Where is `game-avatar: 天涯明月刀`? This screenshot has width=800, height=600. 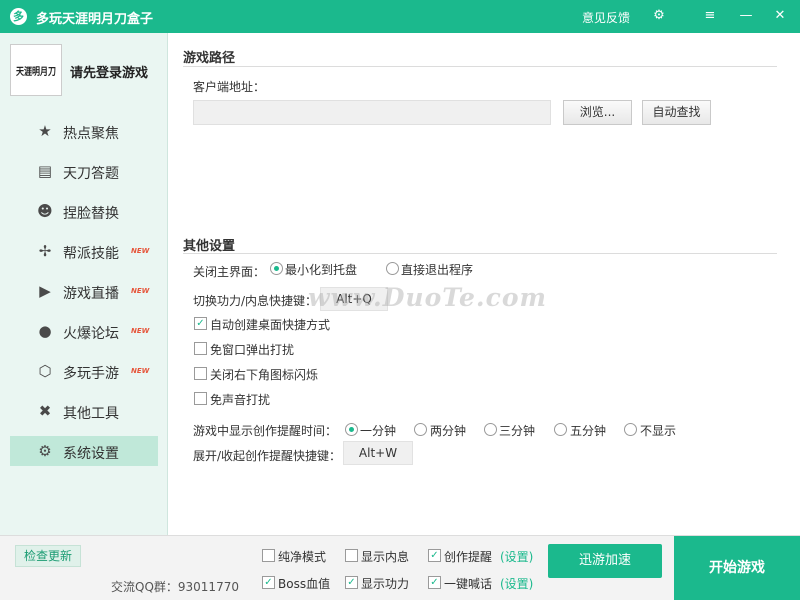
game-avatar: 天涯明月刀 is located at coordinates (36, 70).